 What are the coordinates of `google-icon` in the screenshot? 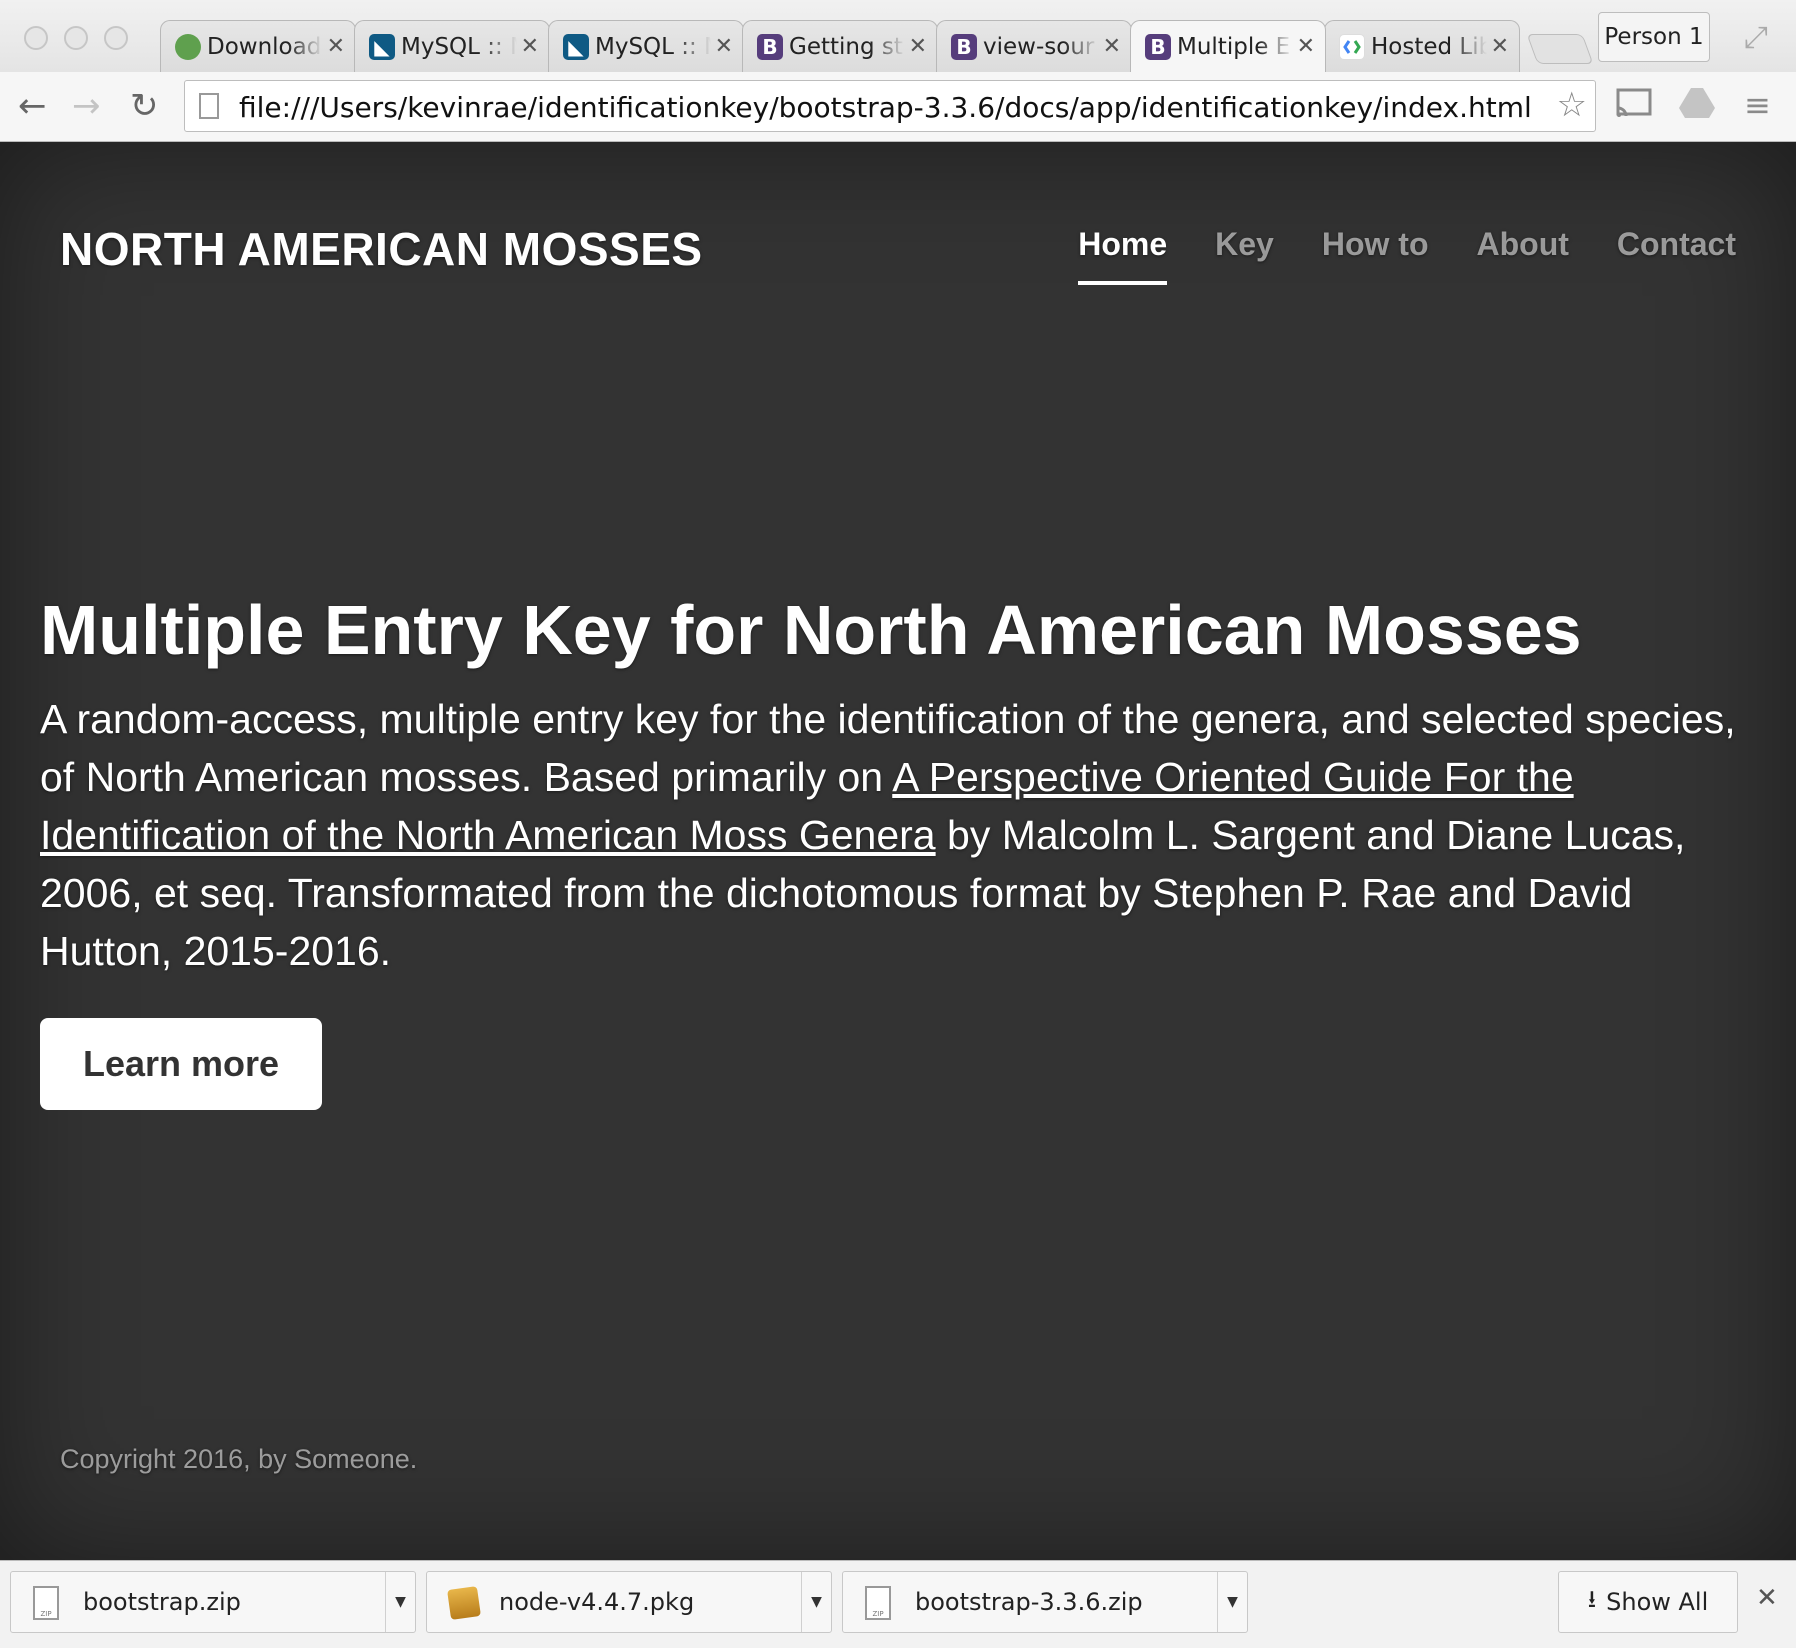 It's located at (1352, 46).